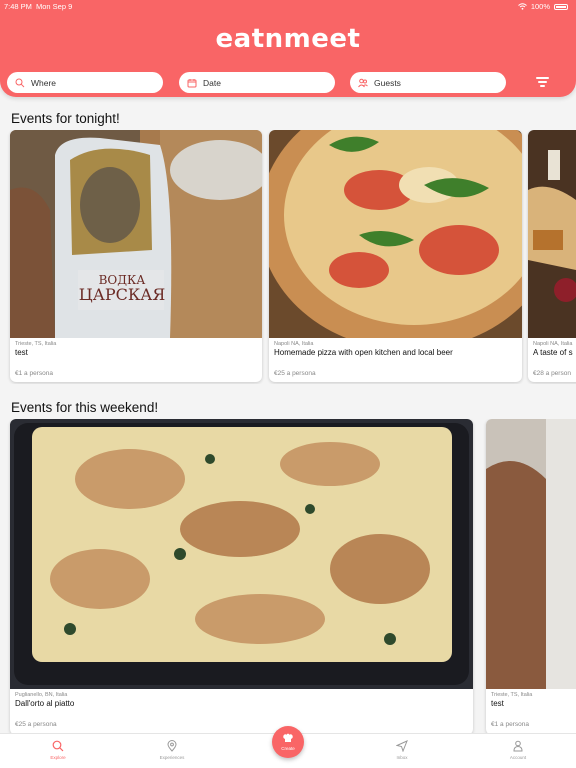 This screenshot has width=576, height=768. Describe the element at coordinates (402, 757) in the screenshot. I see `tab-label: Inbox` at that location.